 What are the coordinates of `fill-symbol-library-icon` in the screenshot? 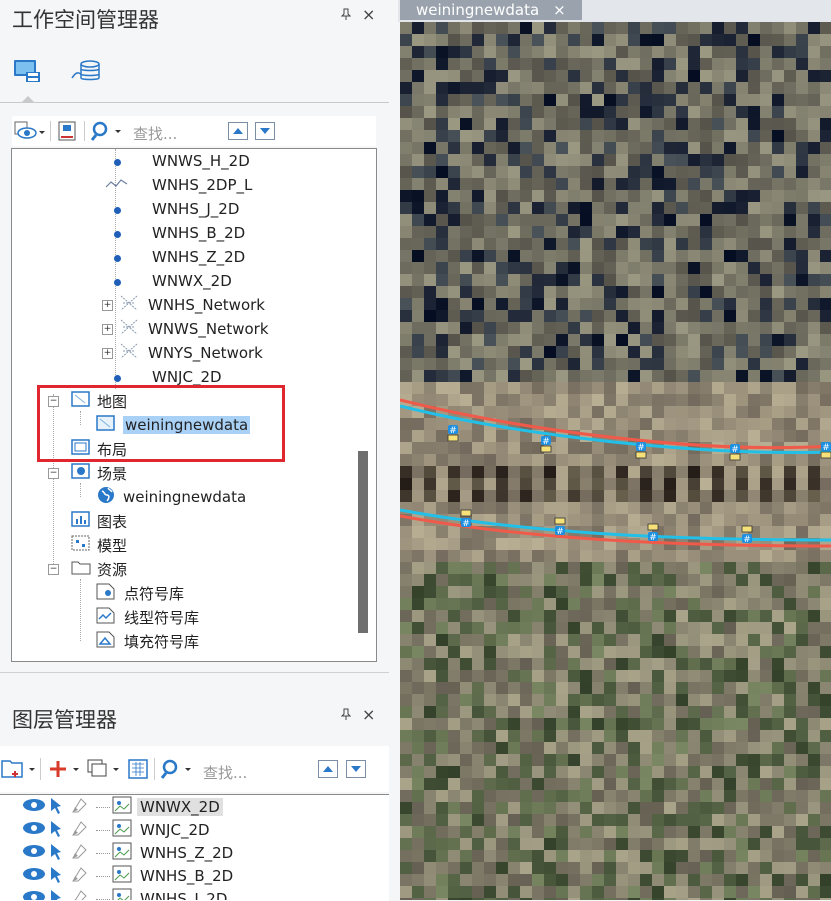 It's located at (106, 641).